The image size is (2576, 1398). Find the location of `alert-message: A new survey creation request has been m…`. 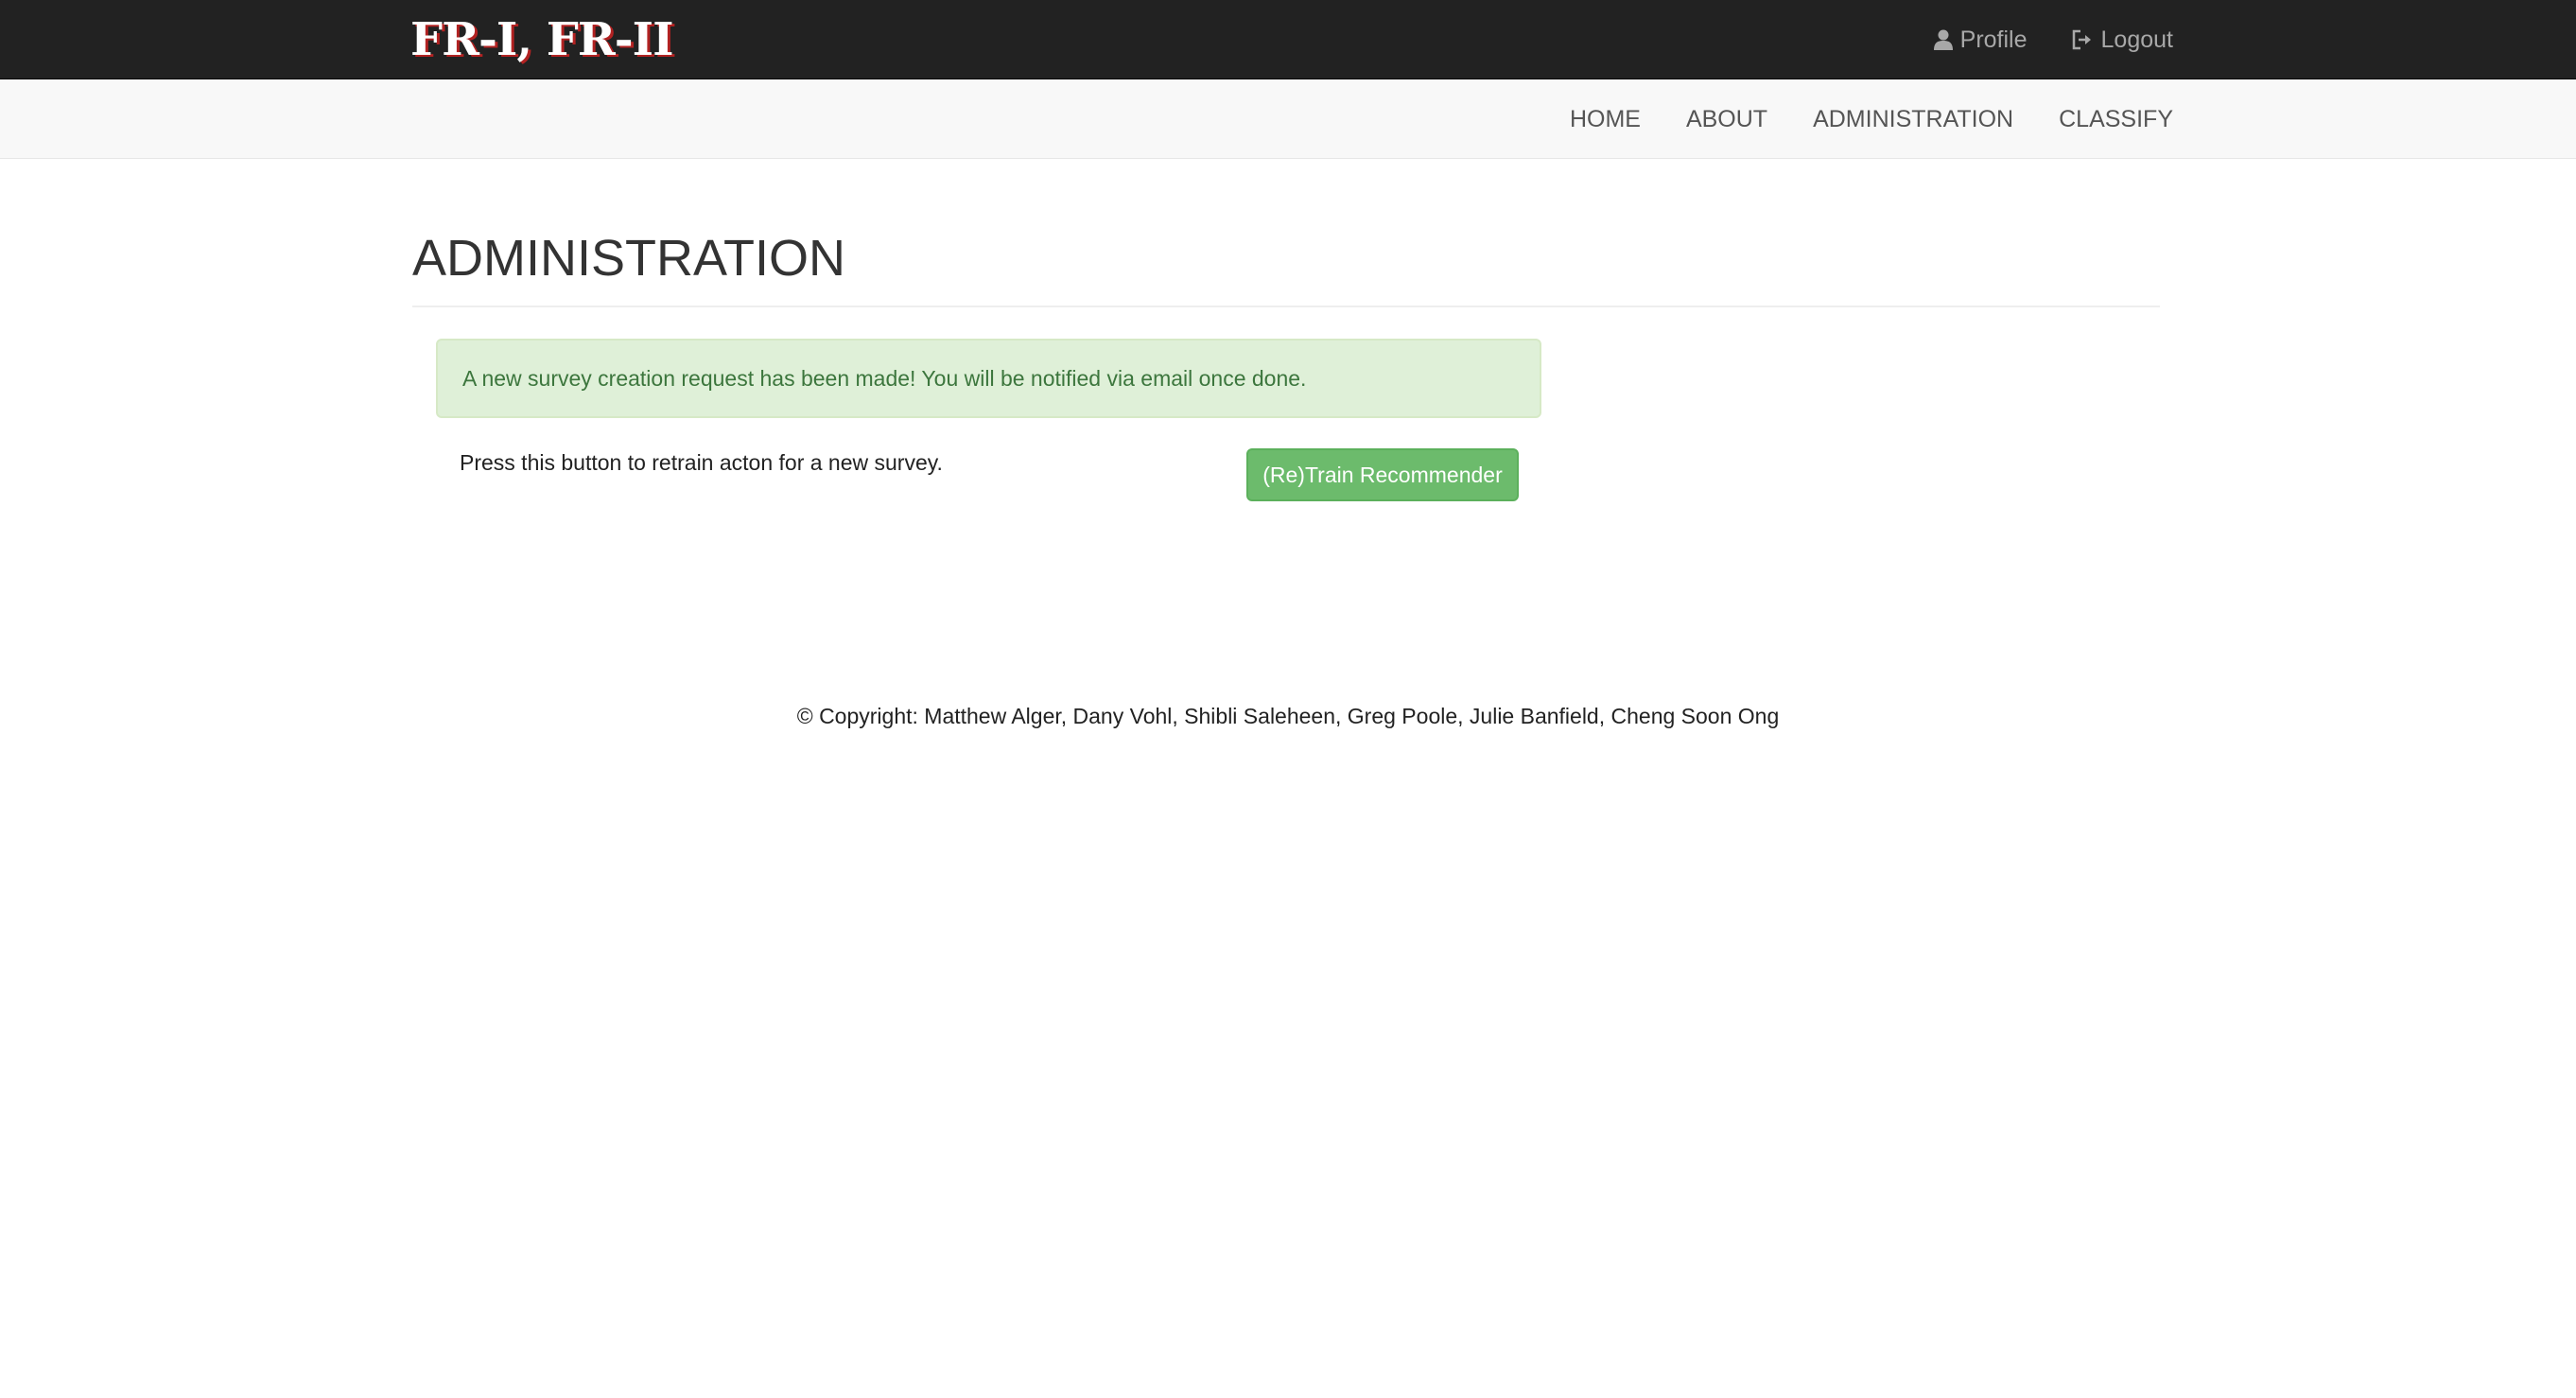

alert-message: A new survey creation request has been m… is located at coordinates (884, 378).